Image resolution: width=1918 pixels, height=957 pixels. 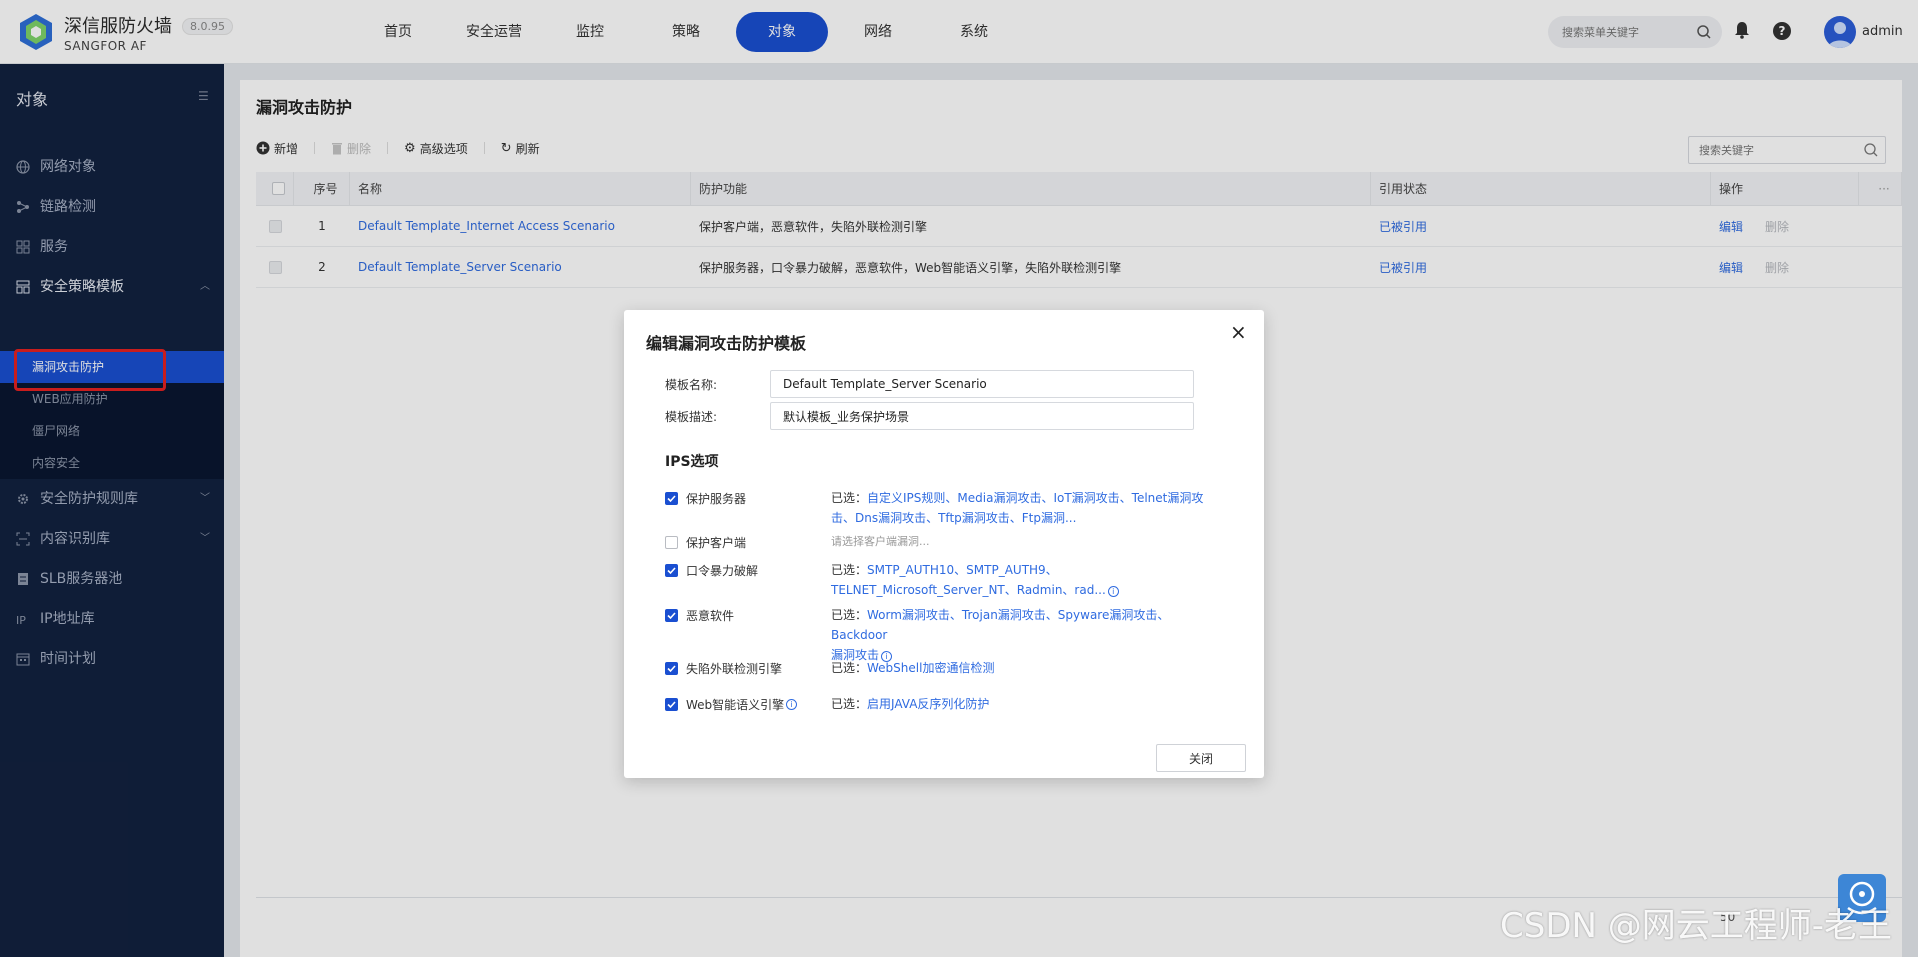 What do you see at coordinates (692, 462) in the screenshot?
I see `ips-section-title: IPS选项` at bounding box center [692, 462].